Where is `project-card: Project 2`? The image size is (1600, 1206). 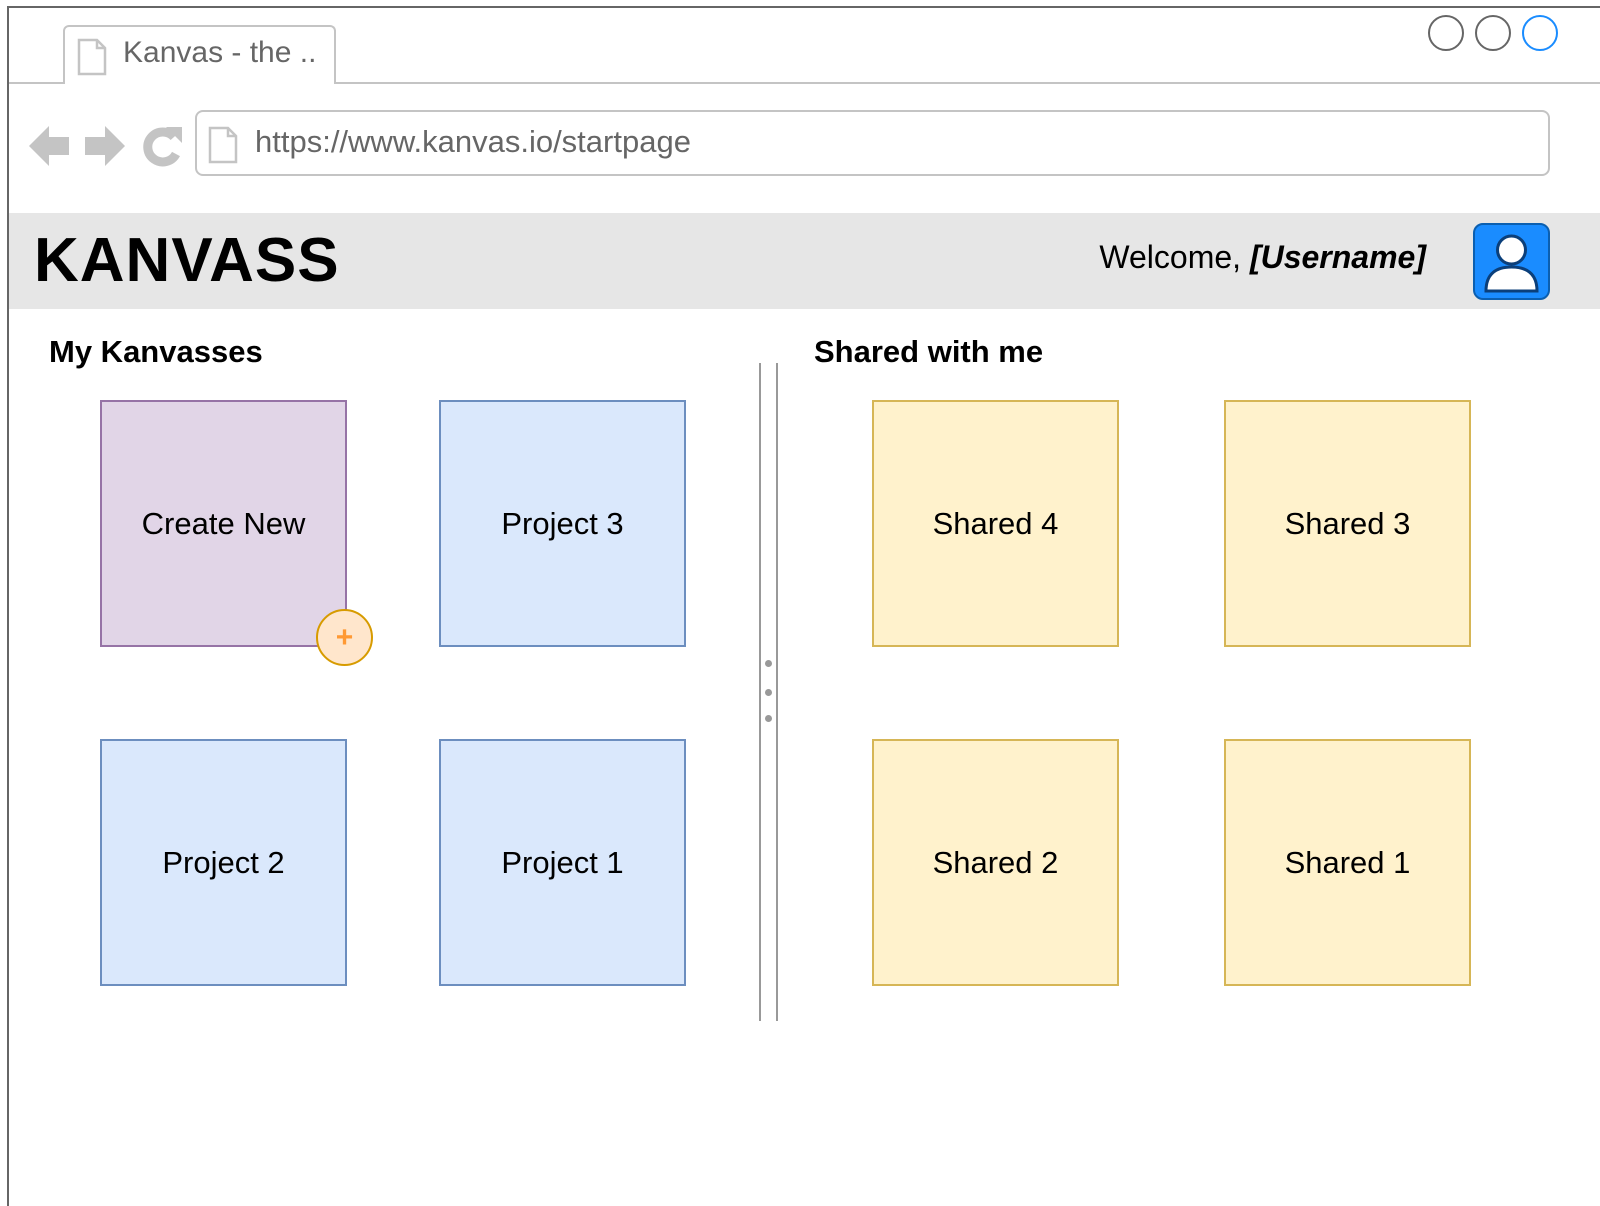 project-card: Project 2 is located at coordinates (223, 862).